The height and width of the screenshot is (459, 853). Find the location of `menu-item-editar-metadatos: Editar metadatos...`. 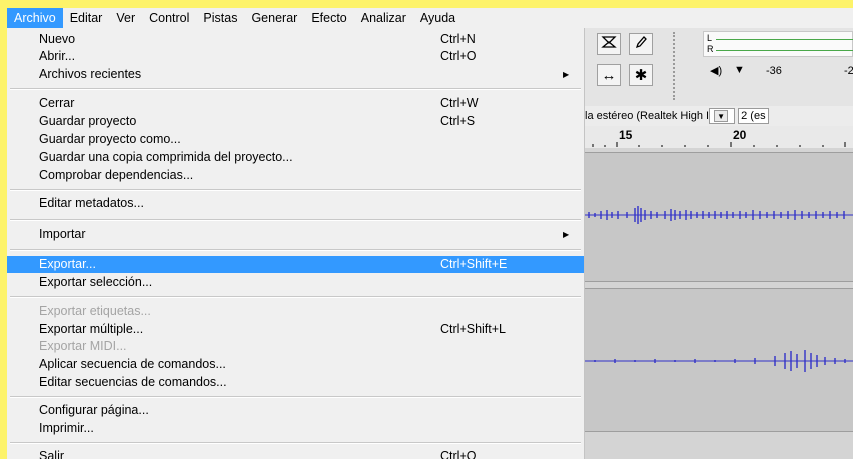

menu-item-editar-metadatos: Editar metadatos... is located at coordinates (295, 203).